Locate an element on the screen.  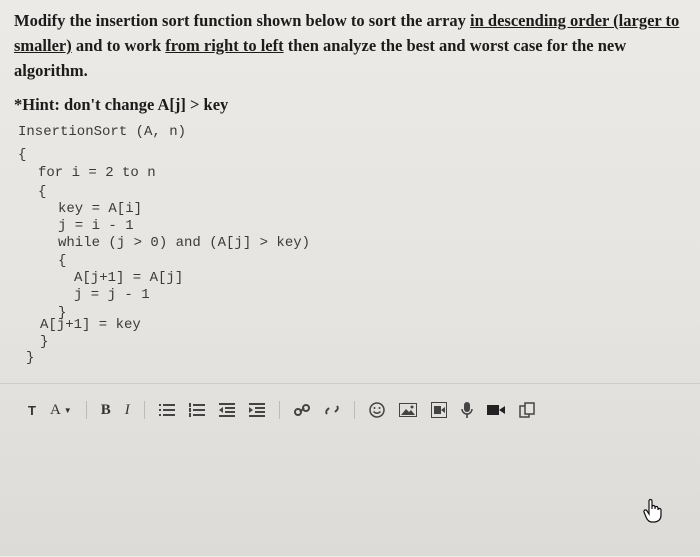
code-line: InsertionSort (A, n) is located at coordinates (102, 132).